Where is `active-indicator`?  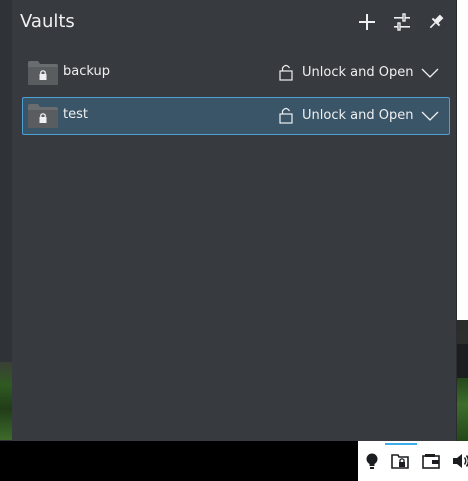 active-indicator is located at coordinates (401, 444).